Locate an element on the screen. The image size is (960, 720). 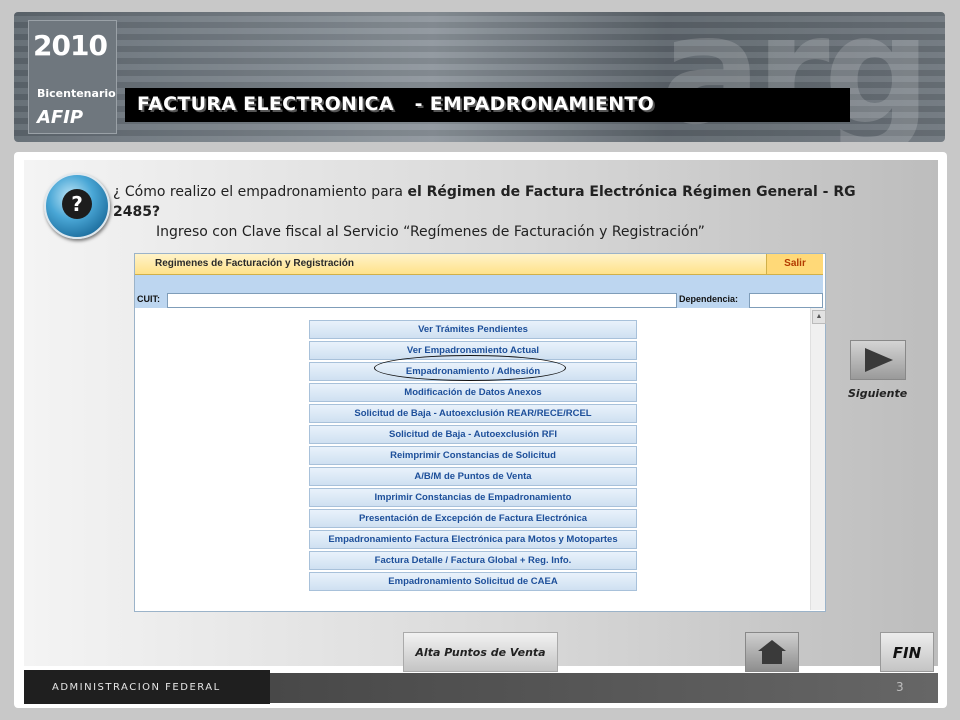
afip-logo: AFIP is located at coordinates (60, 117).